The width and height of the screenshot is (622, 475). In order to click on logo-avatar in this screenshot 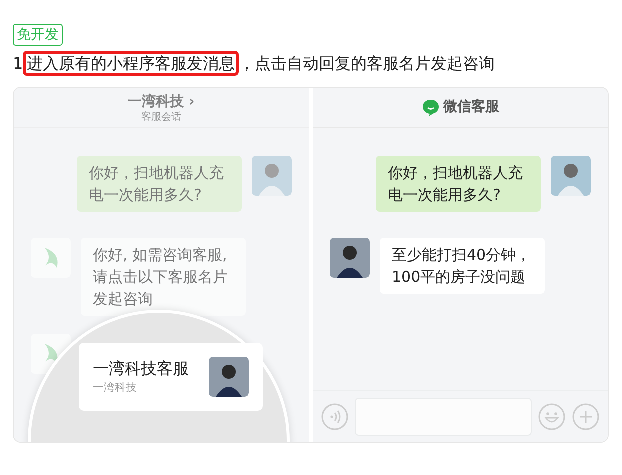, I will do `click(51, 258)`.